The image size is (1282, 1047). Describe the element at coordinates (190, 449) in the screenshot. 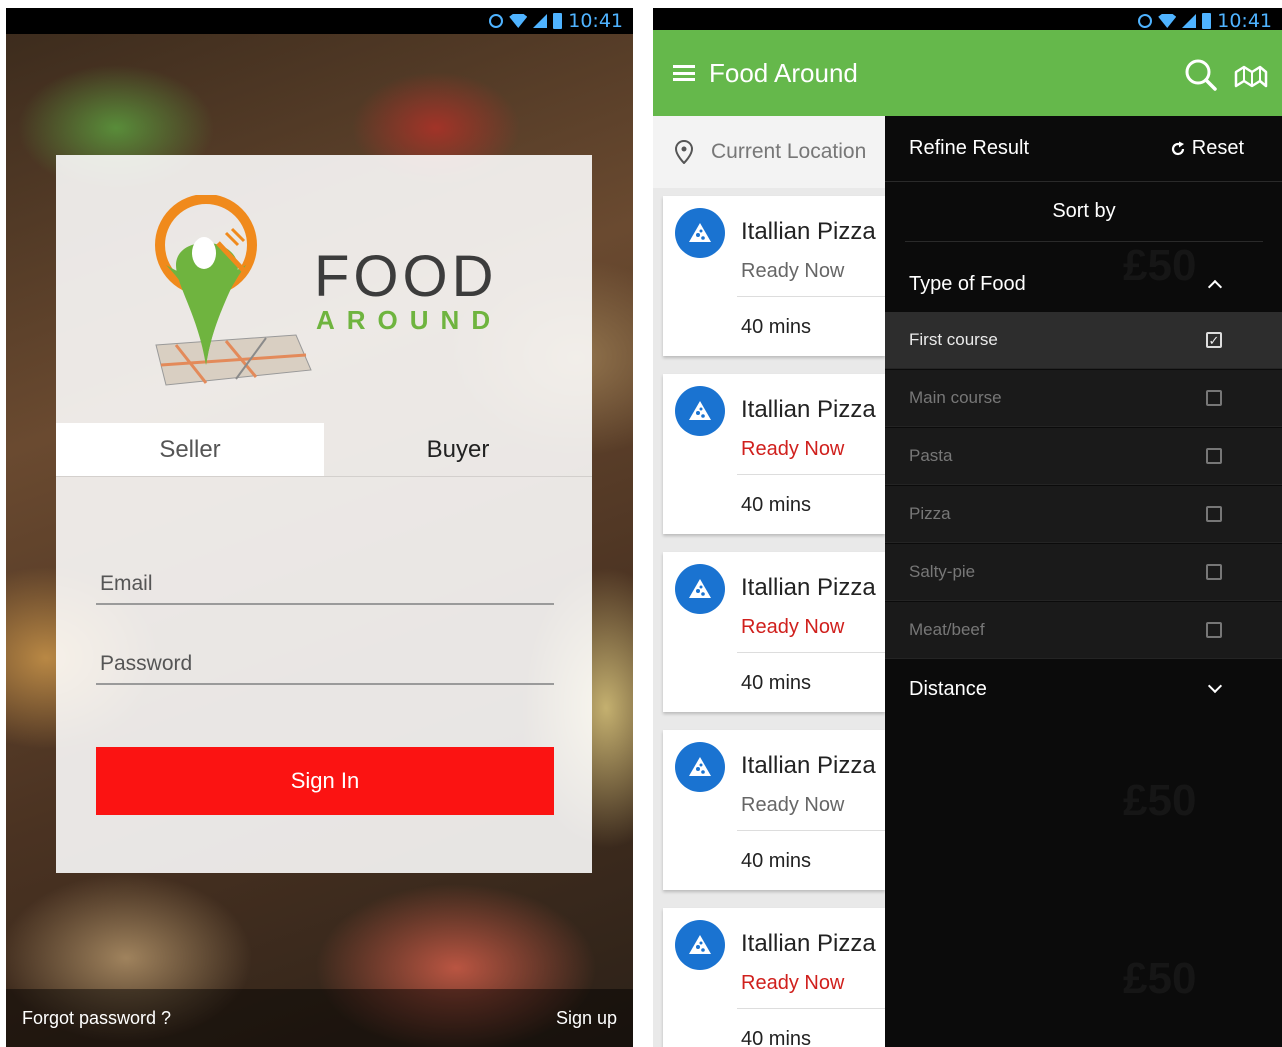

I see `tab-seller: Seller` at that location.